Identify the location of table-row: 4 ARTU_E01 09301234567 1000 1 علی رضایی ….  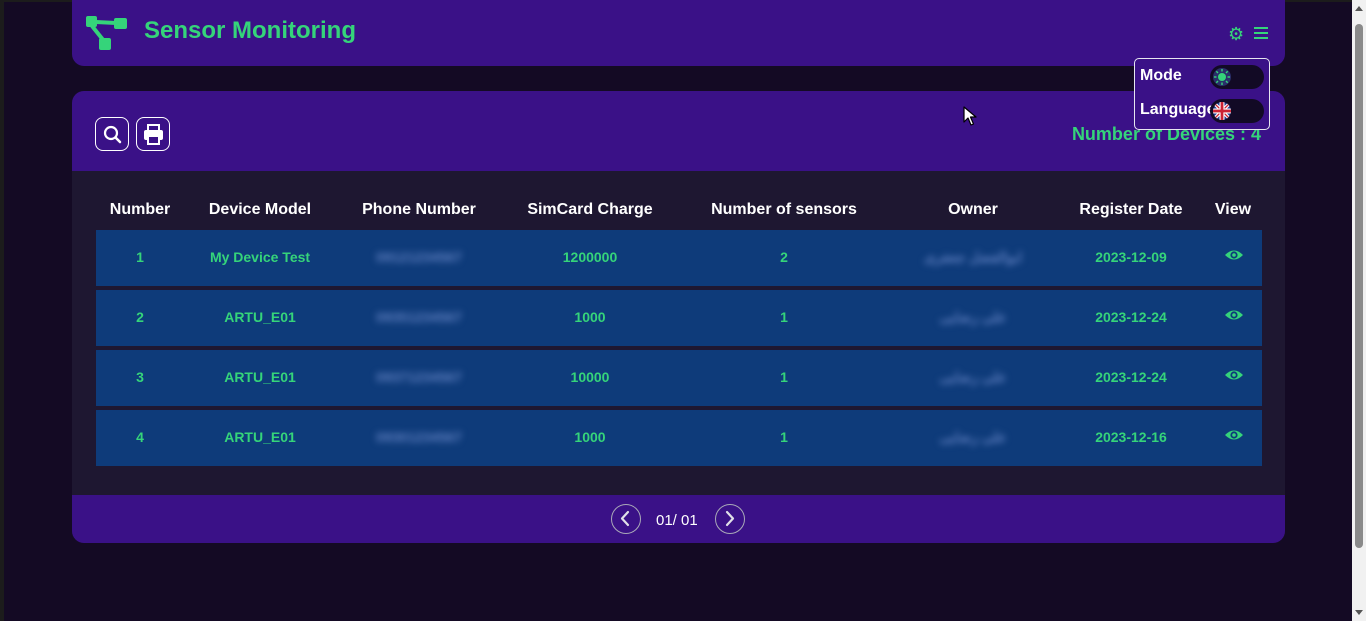
(679, 438).